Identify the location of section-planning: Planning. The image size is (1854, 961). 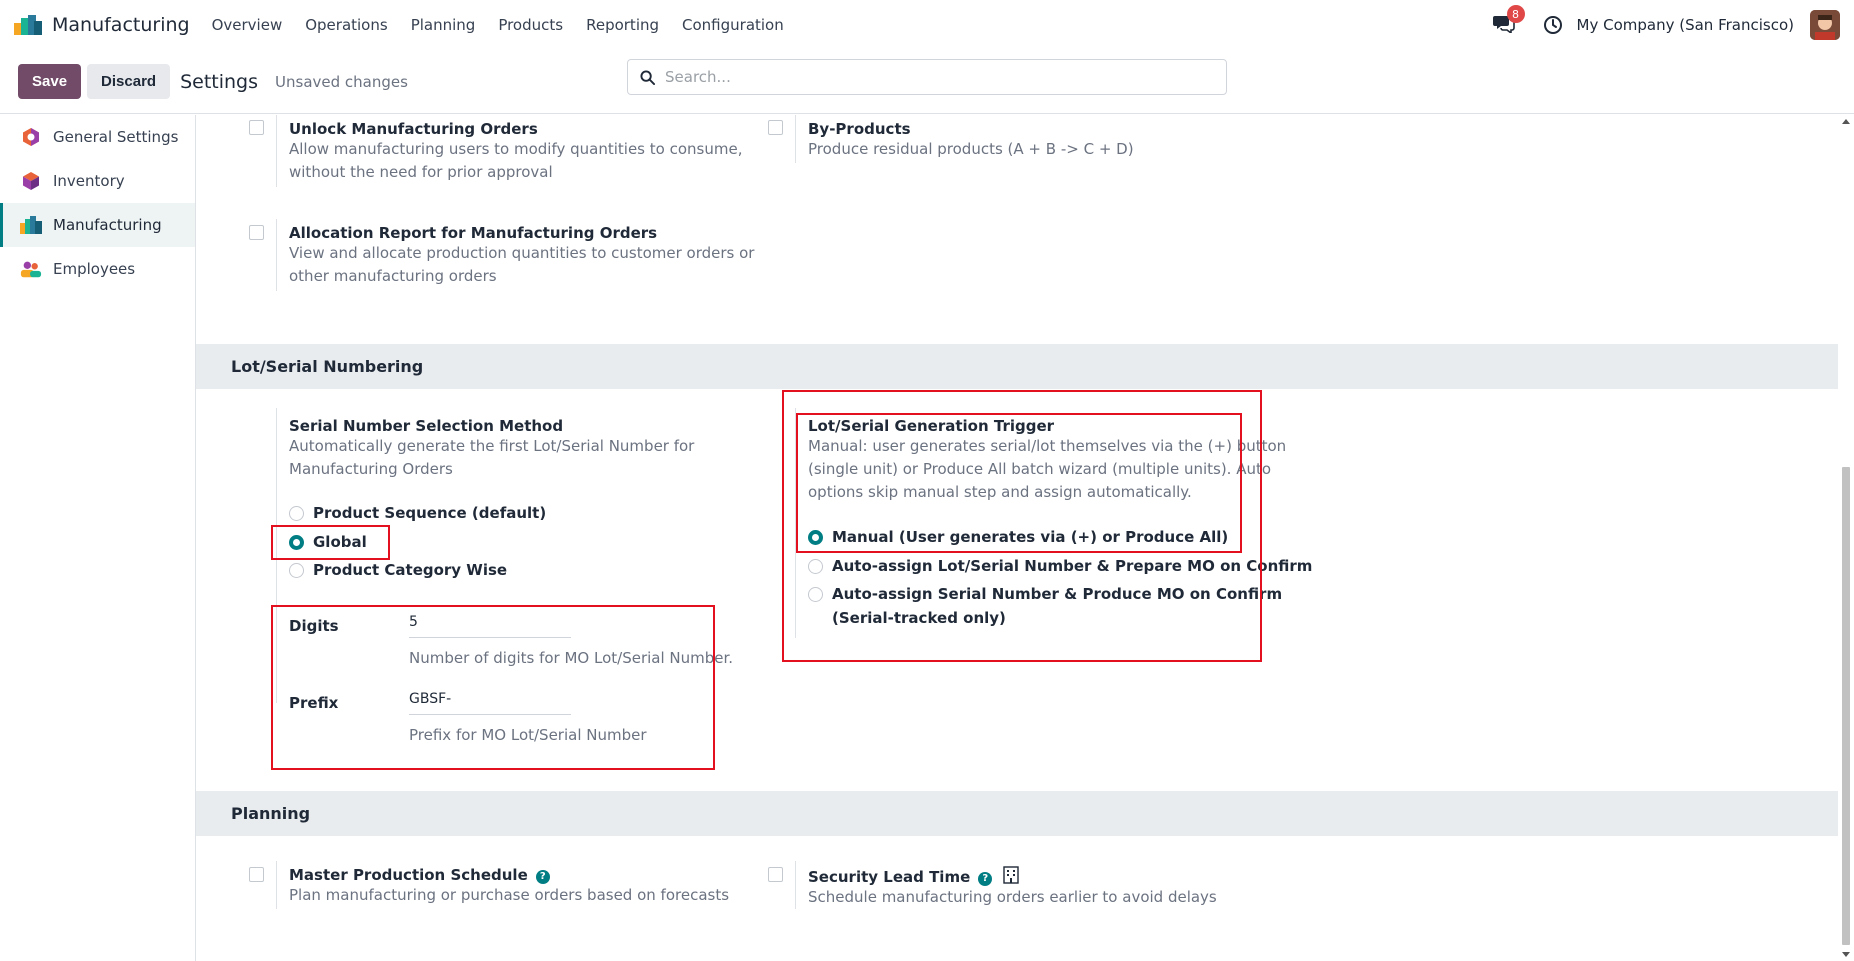
(1017, 813).